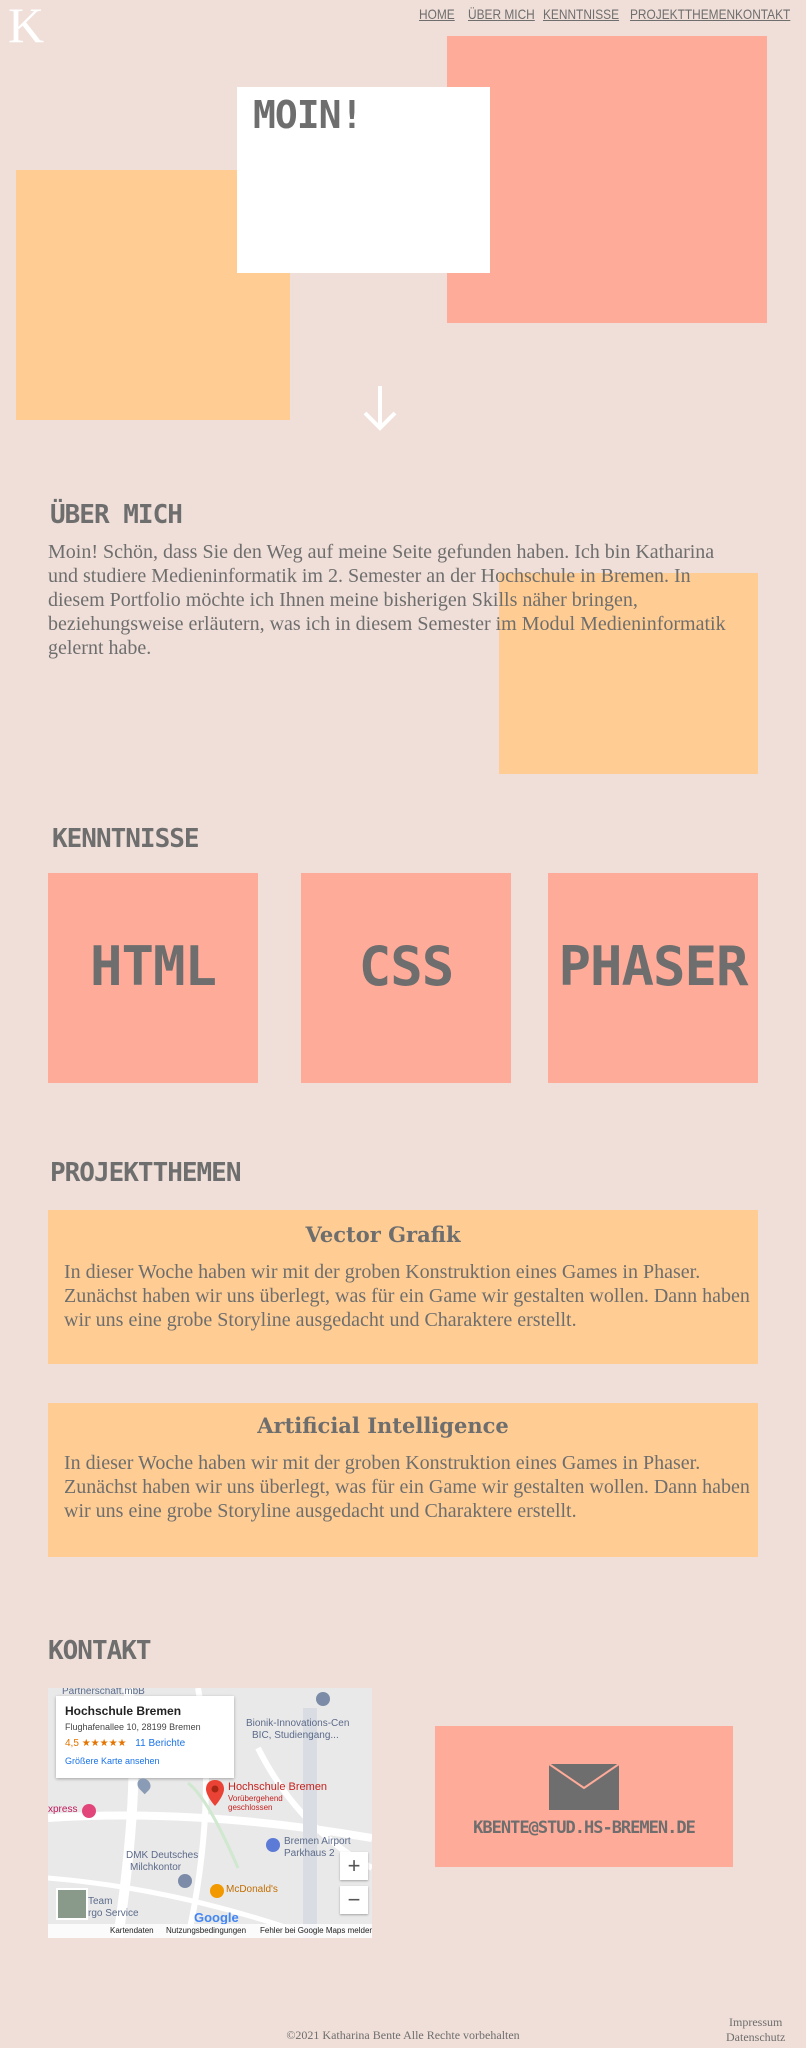 The image size is (806, 2048). What do you see at coordinates (682, 14) in the screenshot?
I see `nav-projektthemen: PROJEKTTHEMEN` at bounding box center [682, 14].